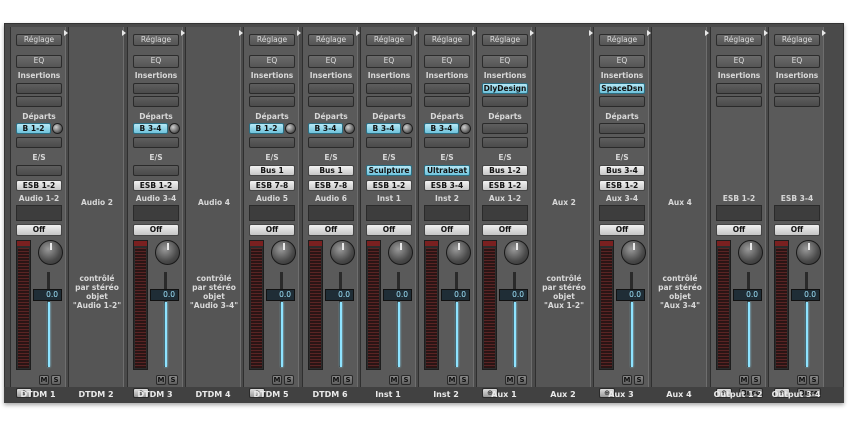  Describe the element at coordinates (156, 170) in the screenshot. I see `input-slot` at that location.